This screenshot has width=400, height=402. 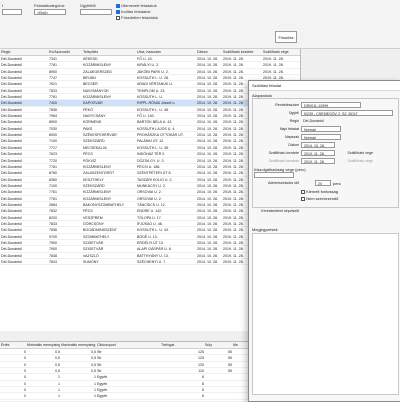 I want to click on order-number-field: DR0011-12999, so click(x=331, y=105).